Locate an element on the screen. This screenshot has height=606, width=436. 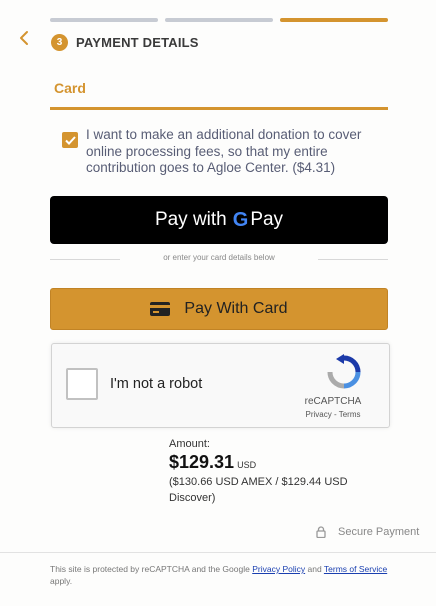
checkmark-icon is located at coordinates (70, 140).